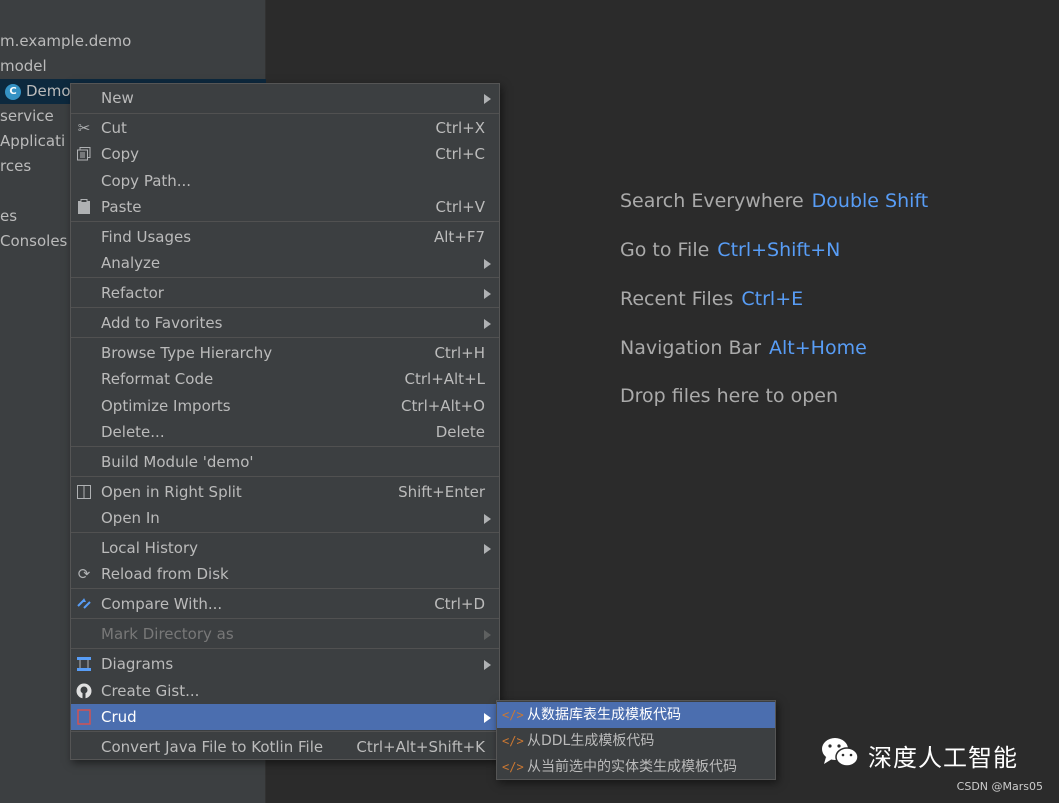 The image size is (1059, 803). I want to click on menu-item-open-in: Open In, so click(285, 518).